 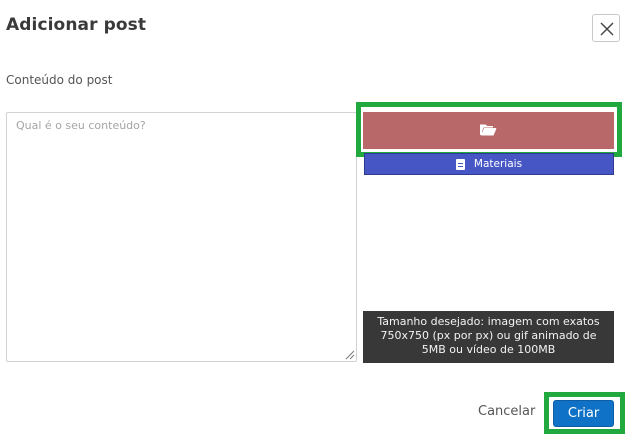 I want to click on dialog-title: Adicionar post, so click(x=76, y=25).